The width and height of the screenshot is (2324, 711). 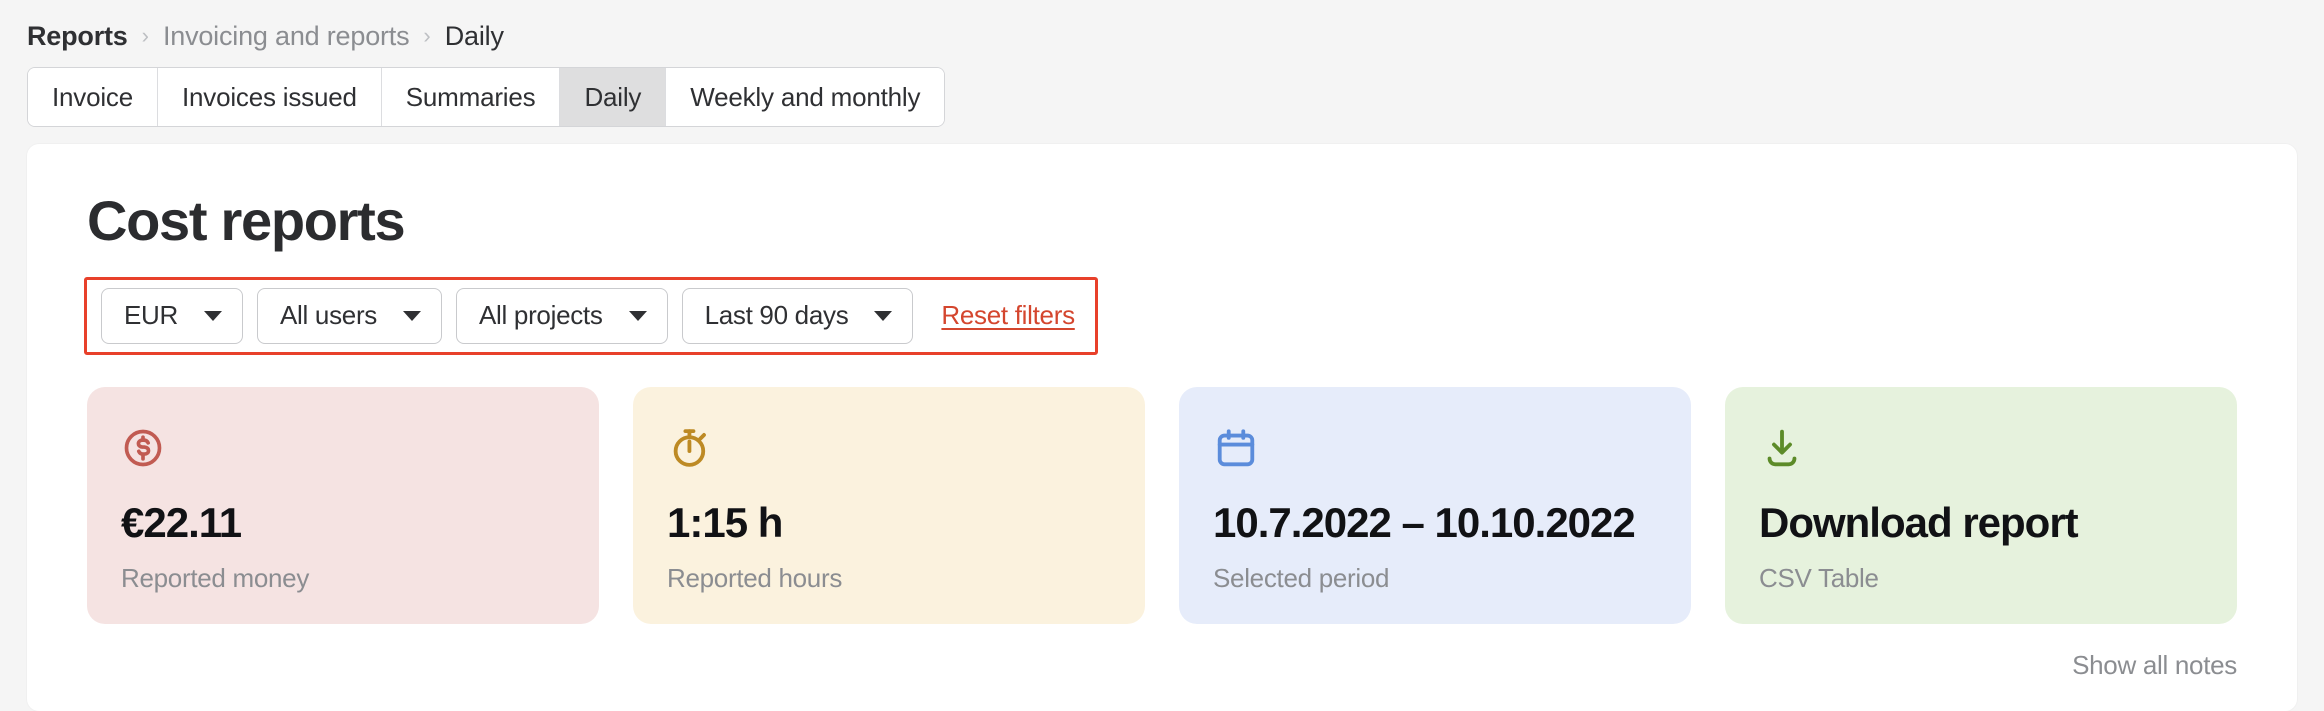 I want to click on period-select-value: Last 90 days, so click(x=776, y=315).